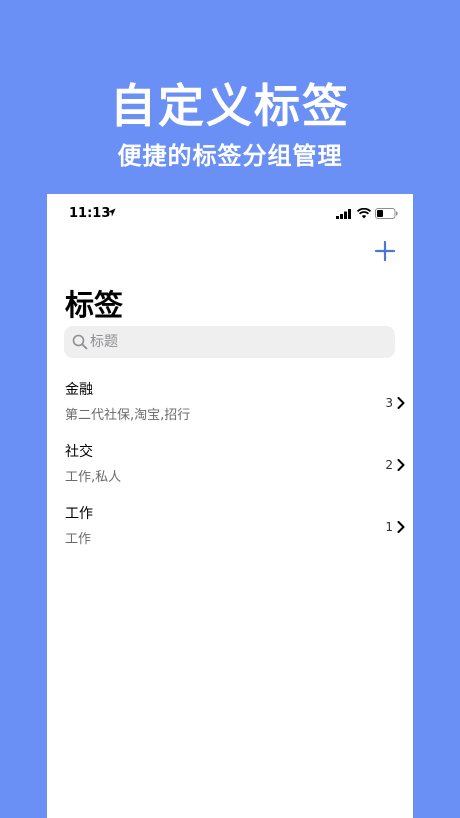  What do you see at coordinates (364, 213) in the screenshot?
I see `wifi-icon` at bounding box center [364, 213].